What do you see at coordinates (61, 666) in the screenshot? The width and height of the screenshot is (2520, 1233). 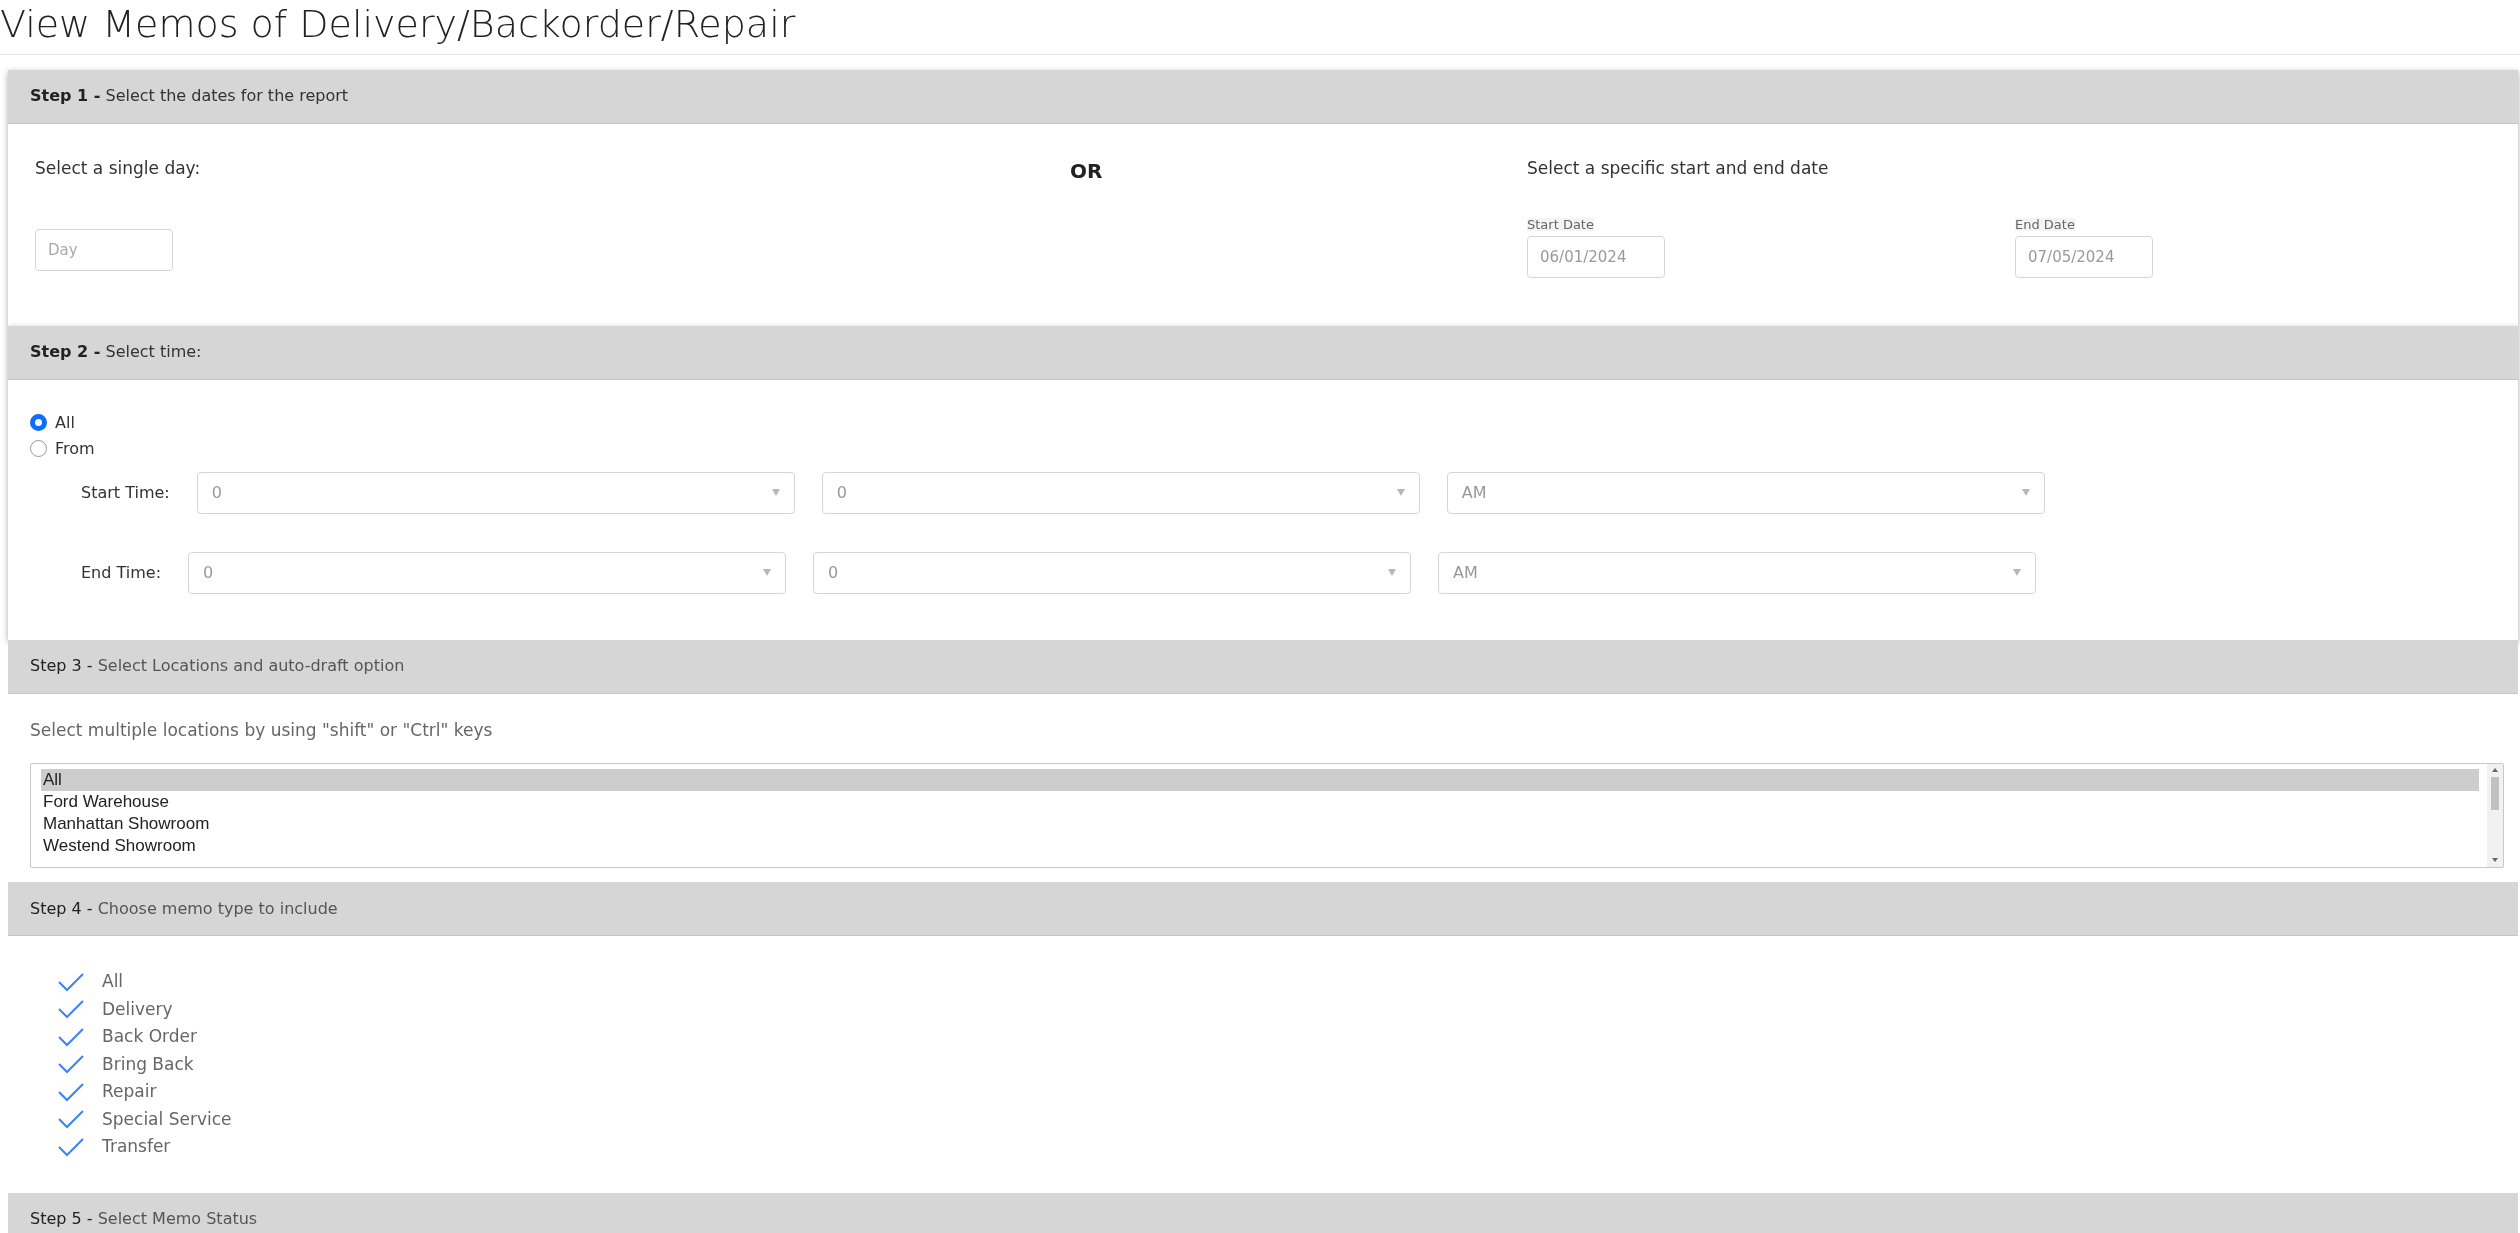 I see `step-label: Step 3 -` at bounding box center [61, 666].